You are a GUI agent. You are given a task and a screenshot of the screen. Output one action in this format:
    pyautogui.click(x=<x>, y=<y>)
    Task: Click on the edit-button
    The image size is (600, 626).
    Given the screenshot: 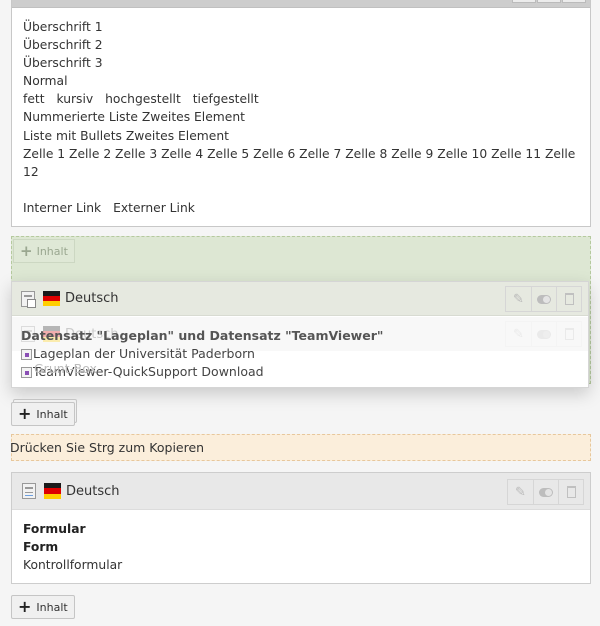 What is the action you would take?
    pyautogui.click(x=524, y=1)
    